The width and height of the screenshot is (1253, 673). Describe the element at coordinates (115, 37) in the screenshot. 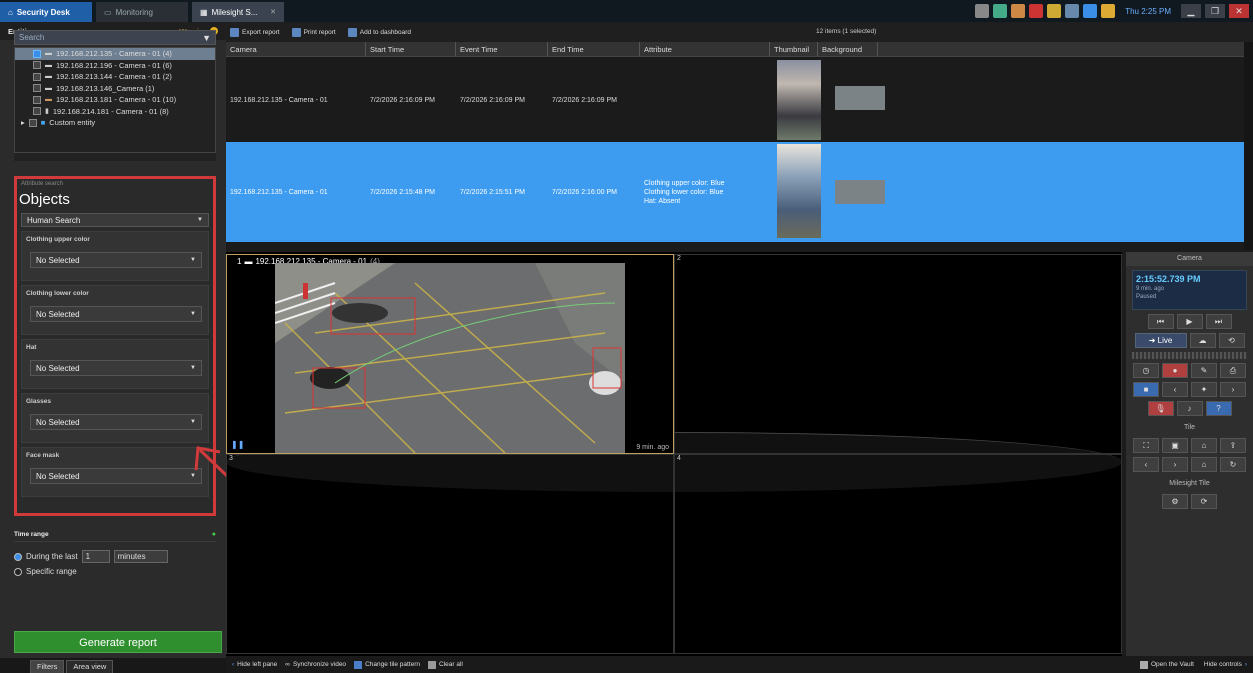

I see `entity-search-input: Search ▼` at that location.